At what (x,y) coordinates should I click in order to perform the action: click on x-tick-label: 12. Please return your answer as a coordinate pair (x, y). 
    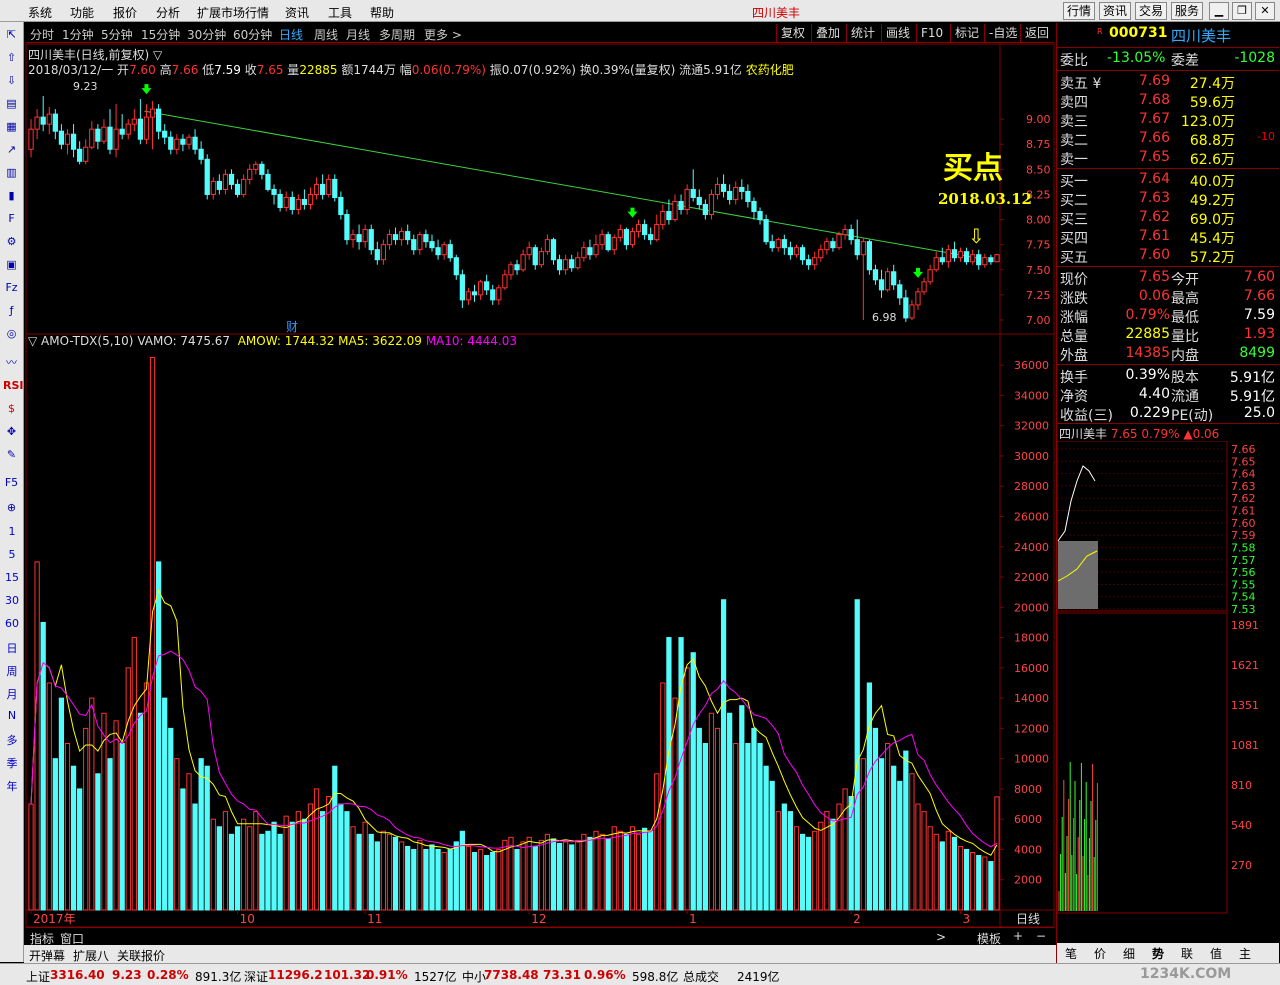
    Looking at the image, I should click on (538, 919).